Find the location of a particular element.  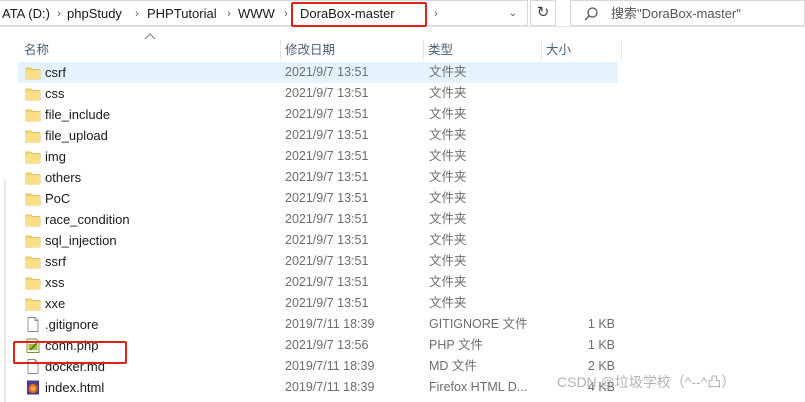

file-size: 1 KB is located at coordinates (601, 345).